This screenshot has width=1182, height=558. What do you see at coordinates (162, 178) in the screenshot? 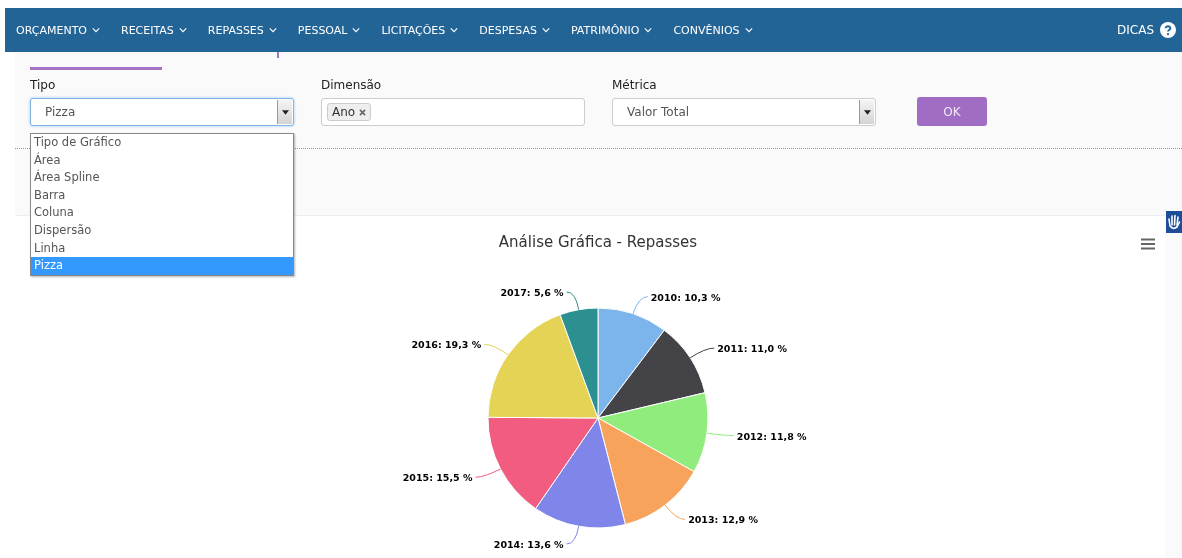
I see `dropdown-option: Área Spline` at bounding box center [162, 178].